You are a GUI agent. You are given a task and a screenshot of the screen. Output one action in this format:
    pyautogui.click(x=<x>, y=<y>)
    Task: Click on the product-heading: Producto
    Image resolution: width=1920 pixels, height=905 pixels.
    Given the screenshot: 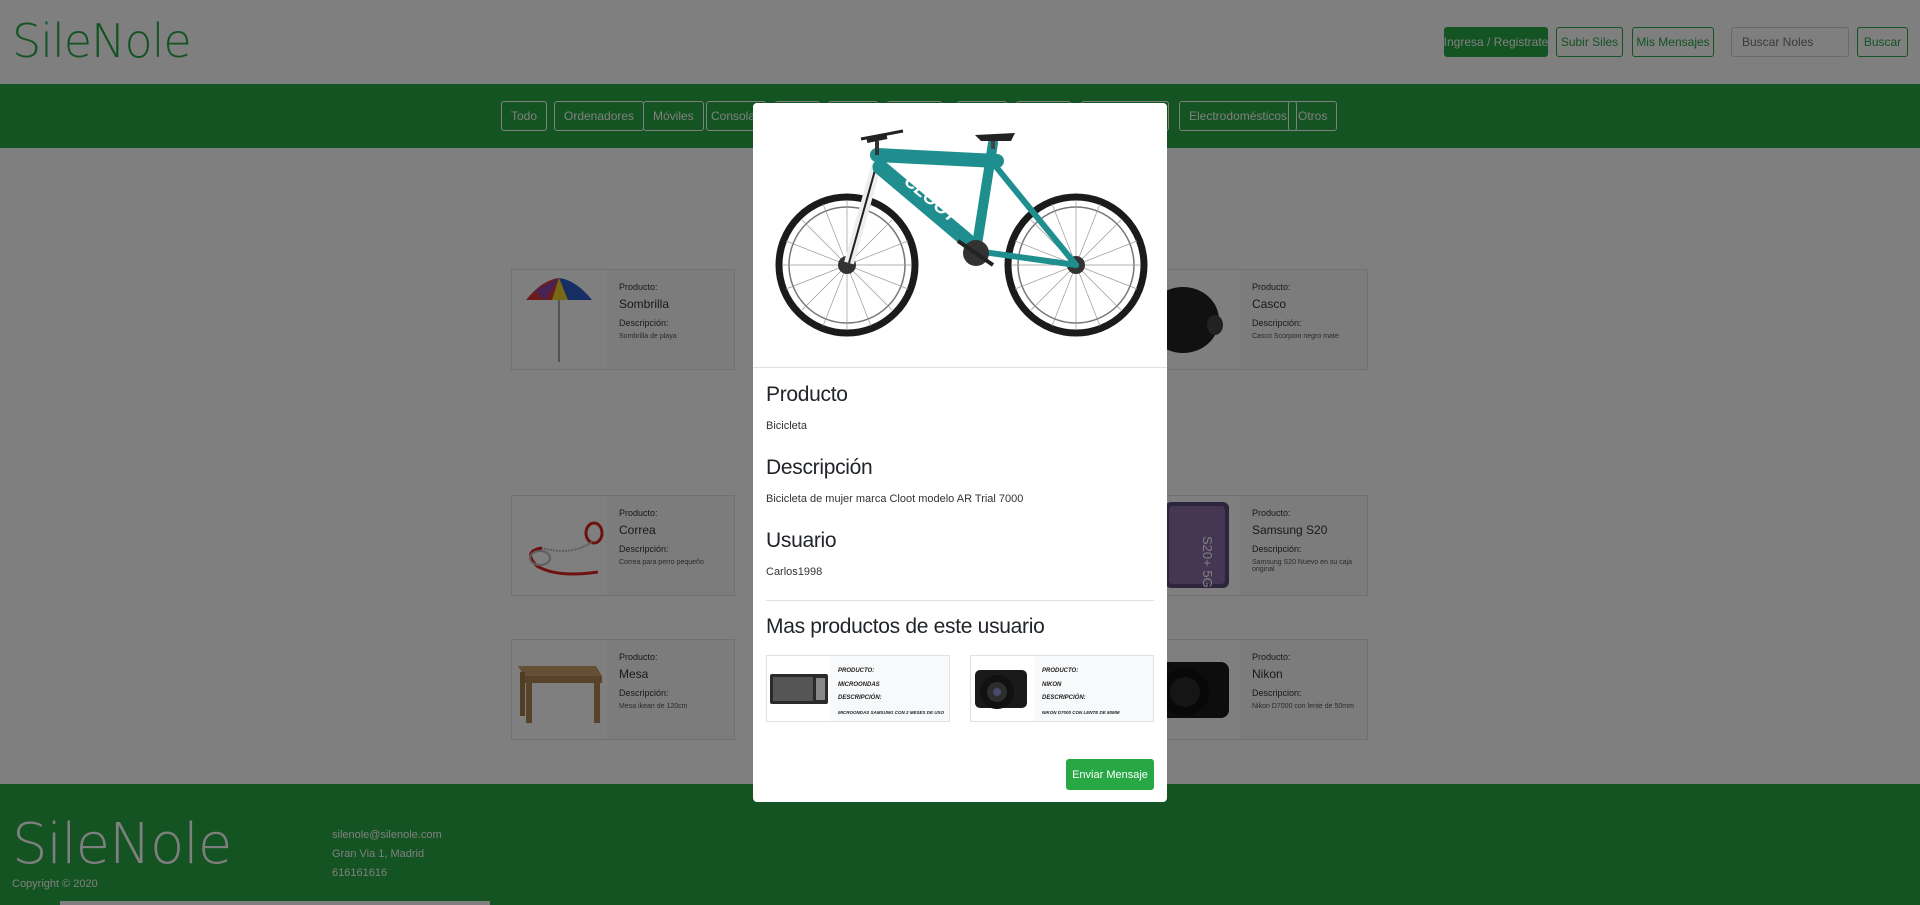 What is the action you would take?
    pyautogui.click(x=807, y=394)
    